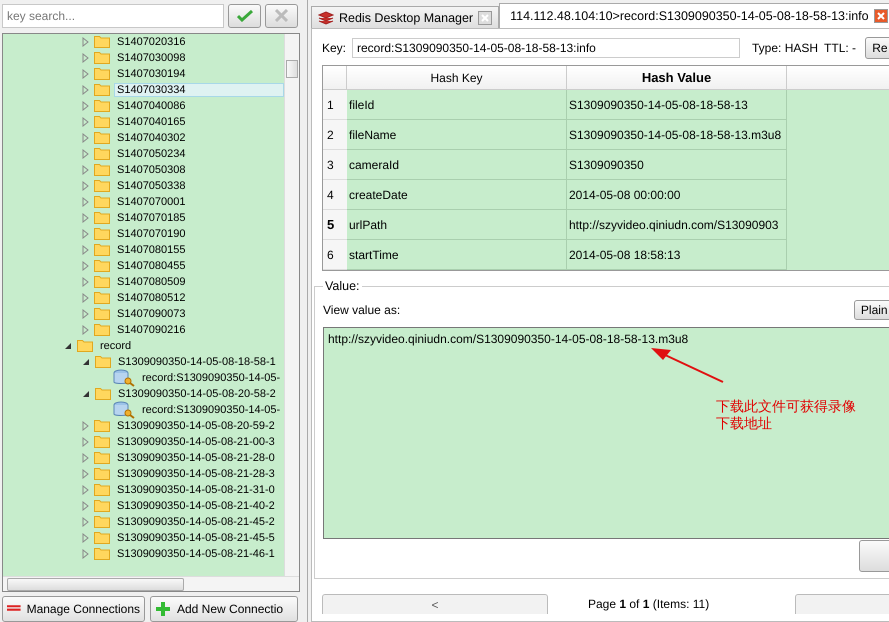 The height and width of the screenshot is (622, 889). What do you see at coordinates (335, 105) in the screenshot?
I see `row-number: 1` at bounding box center [335, 105].